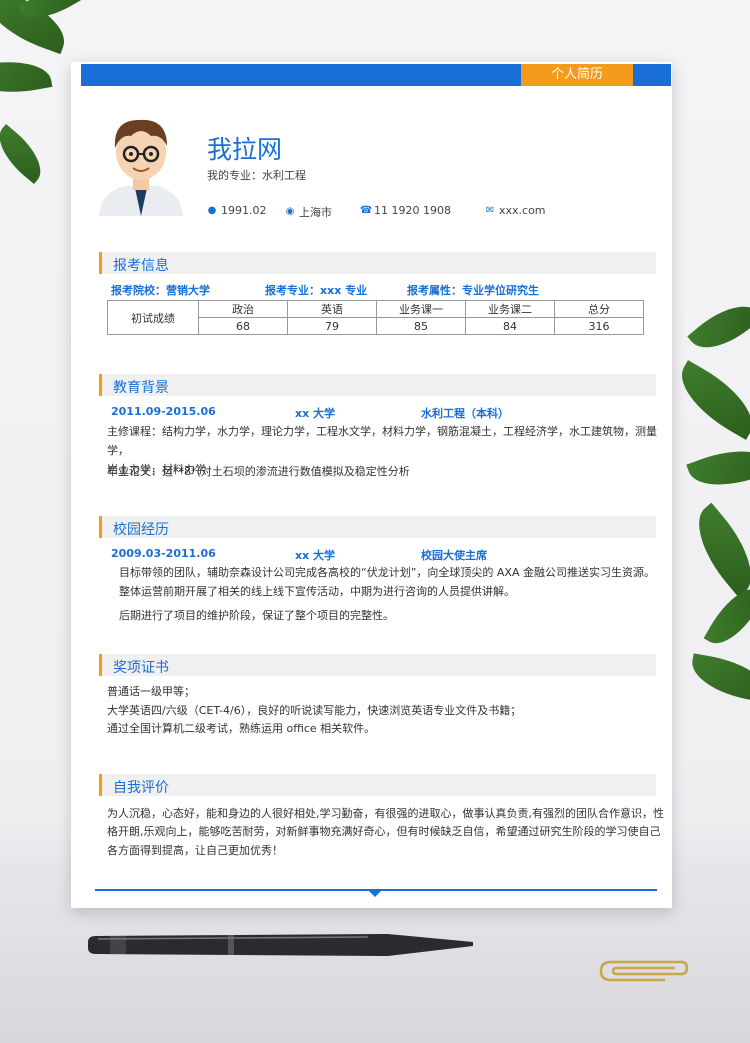  What do you see at coordinates (377, 385) in the screenshot?
I see `section-education-header: 教育背景` at bounding box center [377, 385].